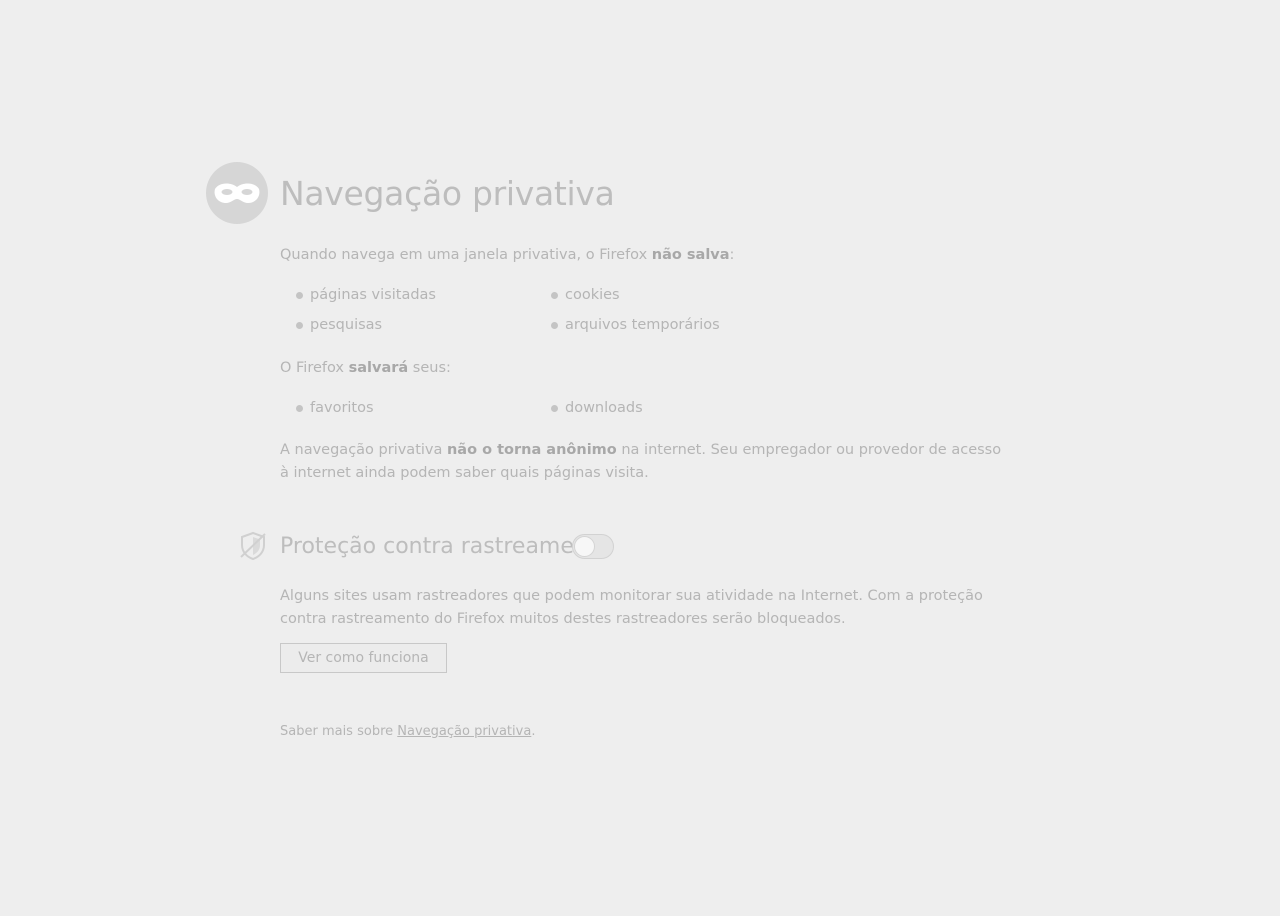  I want to click on list-item: pesquisas, so click(423, 325).